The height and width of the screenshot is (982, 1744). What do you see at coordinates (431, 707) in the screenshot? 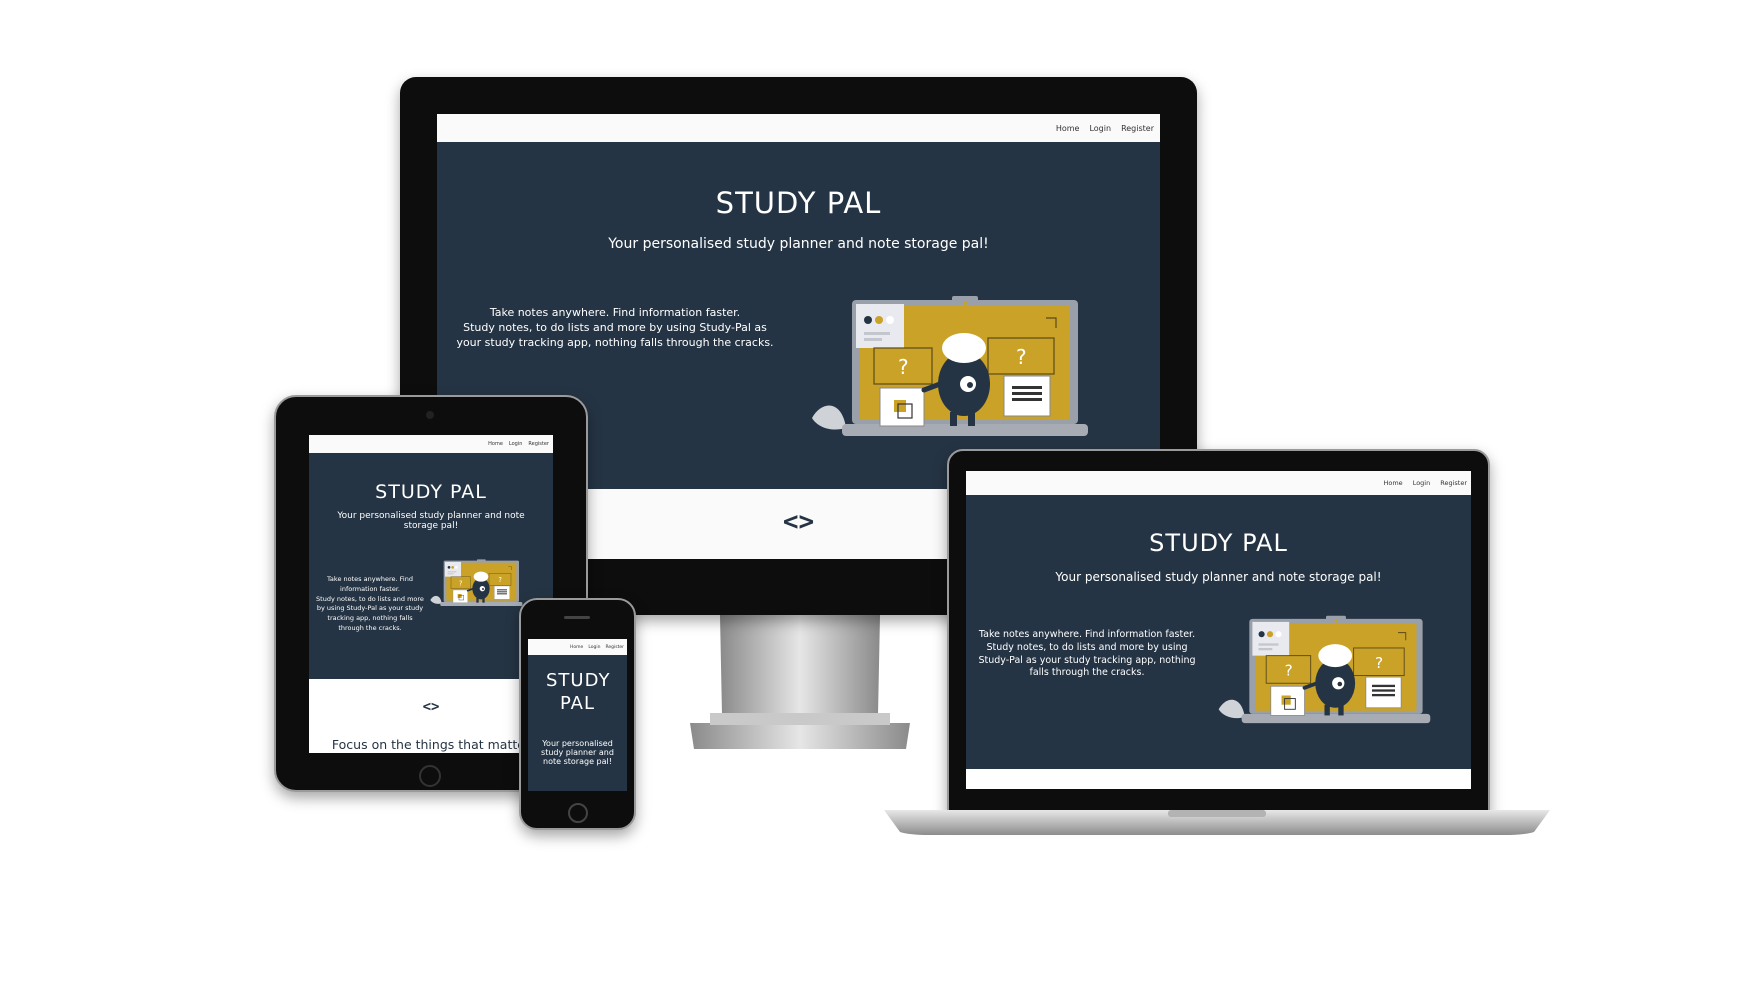
I see `code-icon: <>` at bounding box center [431, 707].